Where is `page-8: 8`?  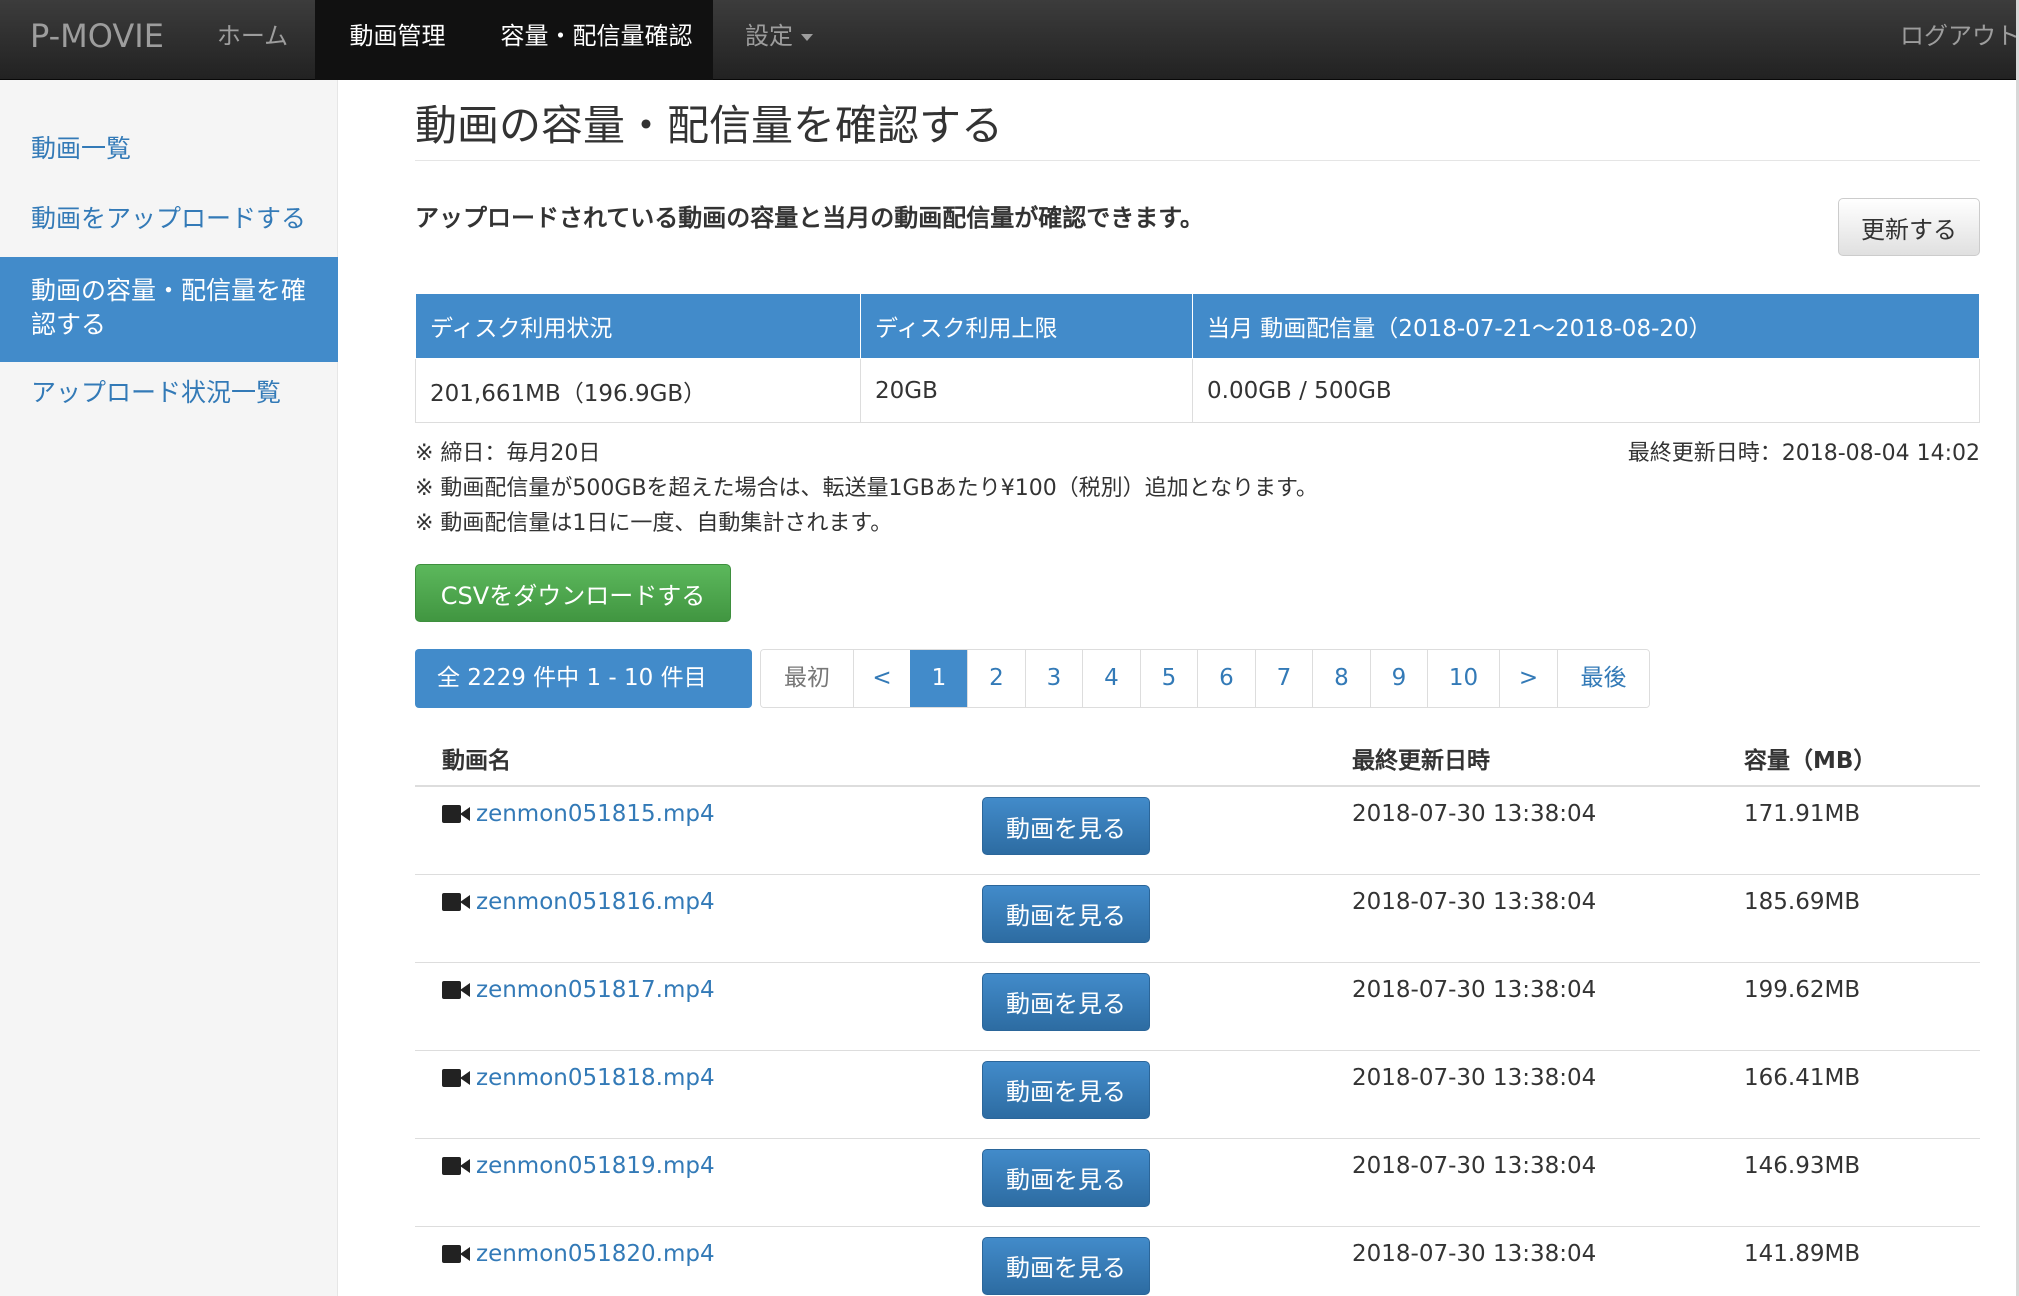 page-8: 8 is located at coordinates (1341, 678).